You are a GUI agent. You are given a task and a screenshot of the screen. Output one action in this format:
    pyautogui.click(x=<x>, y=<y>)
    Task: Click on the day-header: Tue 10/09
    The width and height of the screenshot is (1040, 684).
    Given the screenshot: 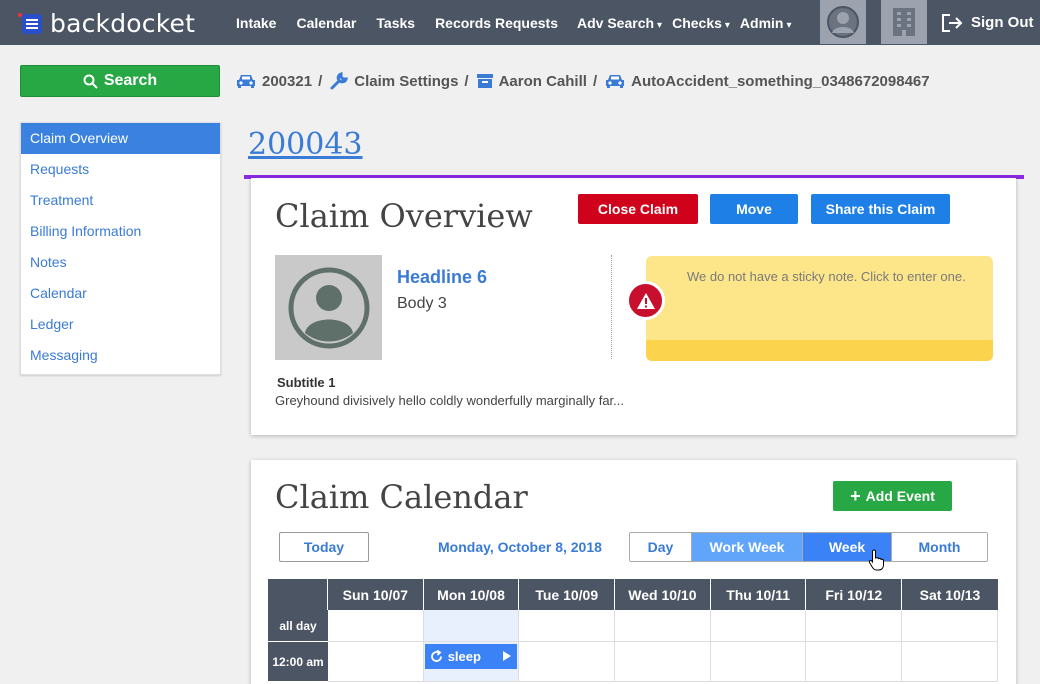 What is the action you would take?
    pyautogui.click(x=567, y=594)
    